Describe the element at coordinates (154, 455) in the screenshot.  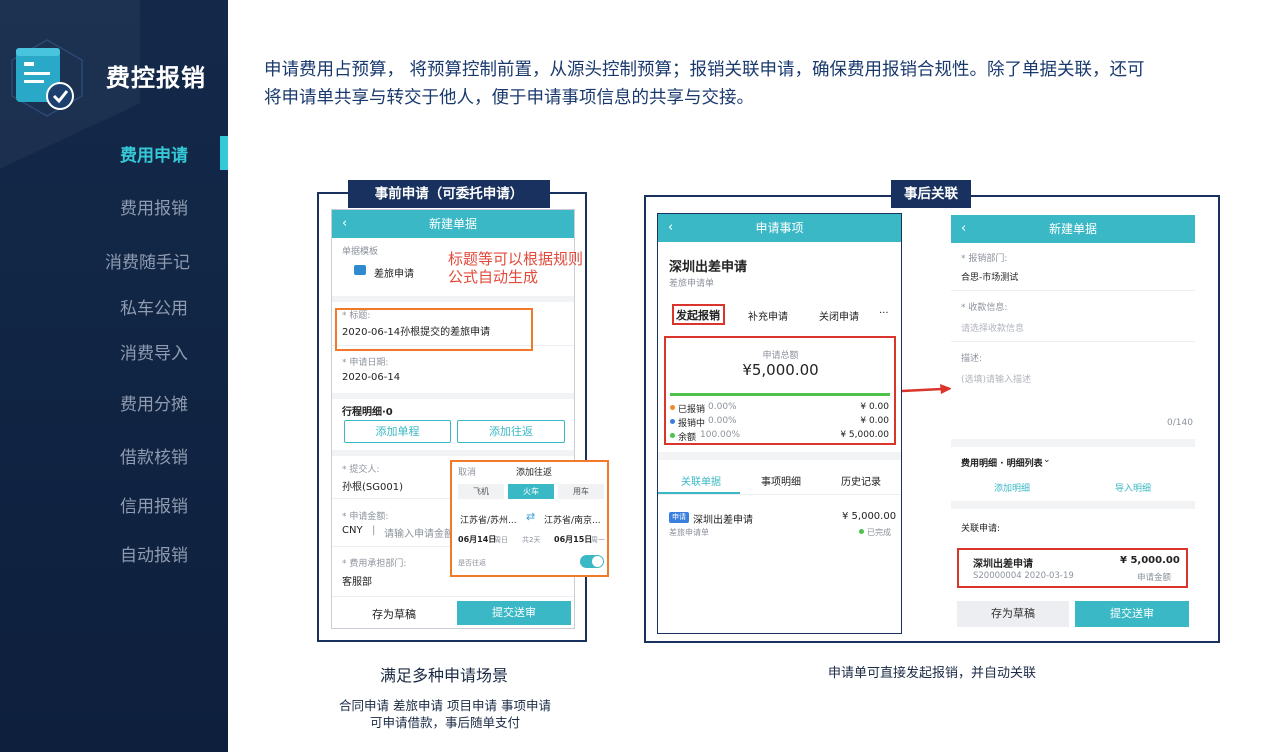
I see `nav-item-loan-writeoff: 借款核销` at that location.